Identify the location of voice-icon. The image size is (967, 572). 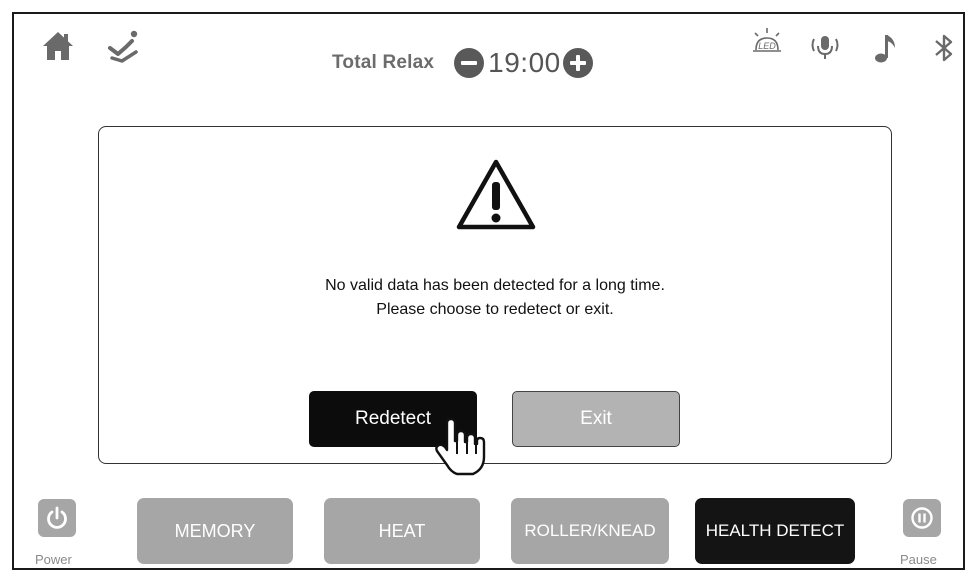
(825, 48).